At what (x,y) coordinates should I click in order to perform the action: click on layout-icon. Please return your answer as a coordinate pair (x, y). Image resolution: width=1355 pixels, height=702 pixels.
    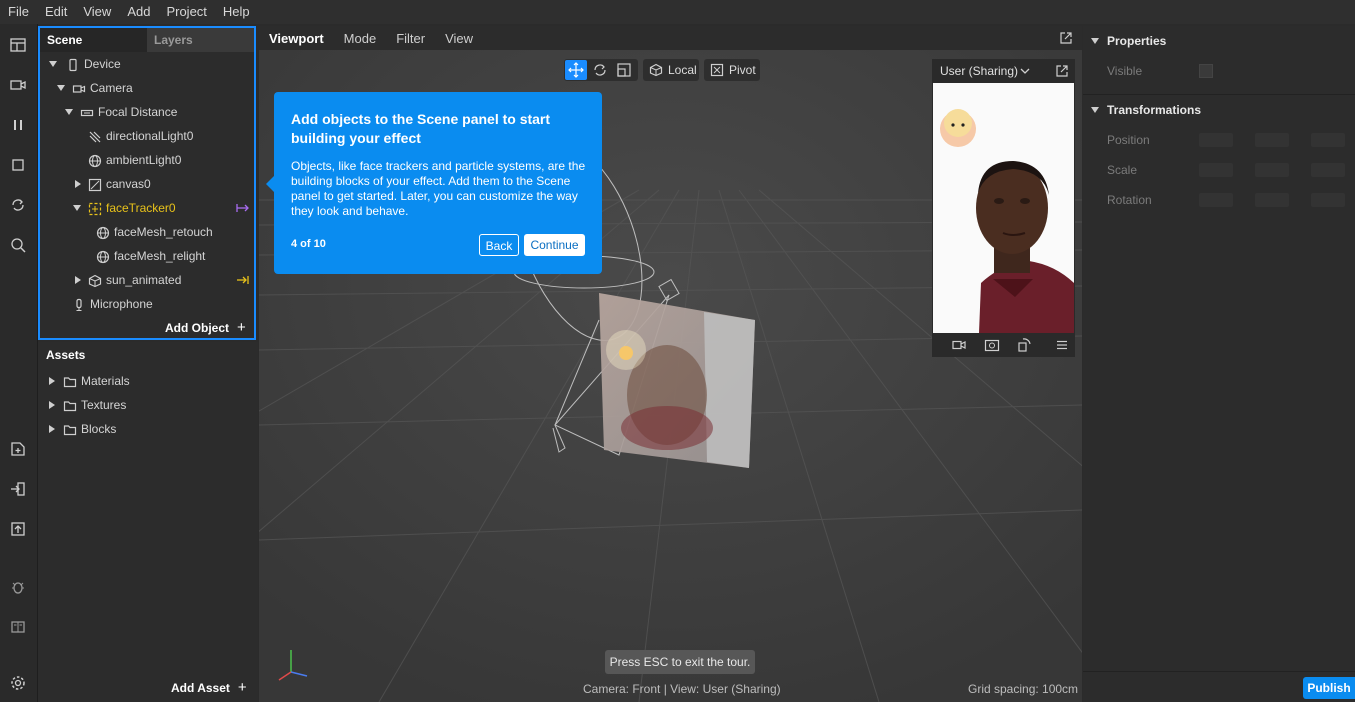
    Looking at the image, I should click on (18, 45).